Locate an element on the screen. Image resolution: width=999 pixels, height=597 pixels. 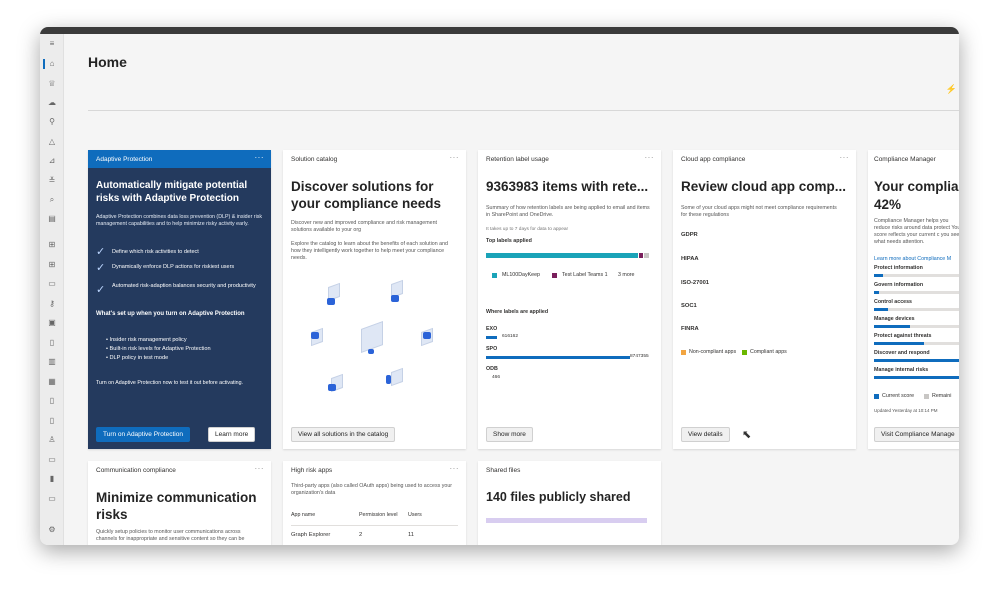
doc3-icon: ▯ is located at coordinates (52, 401).